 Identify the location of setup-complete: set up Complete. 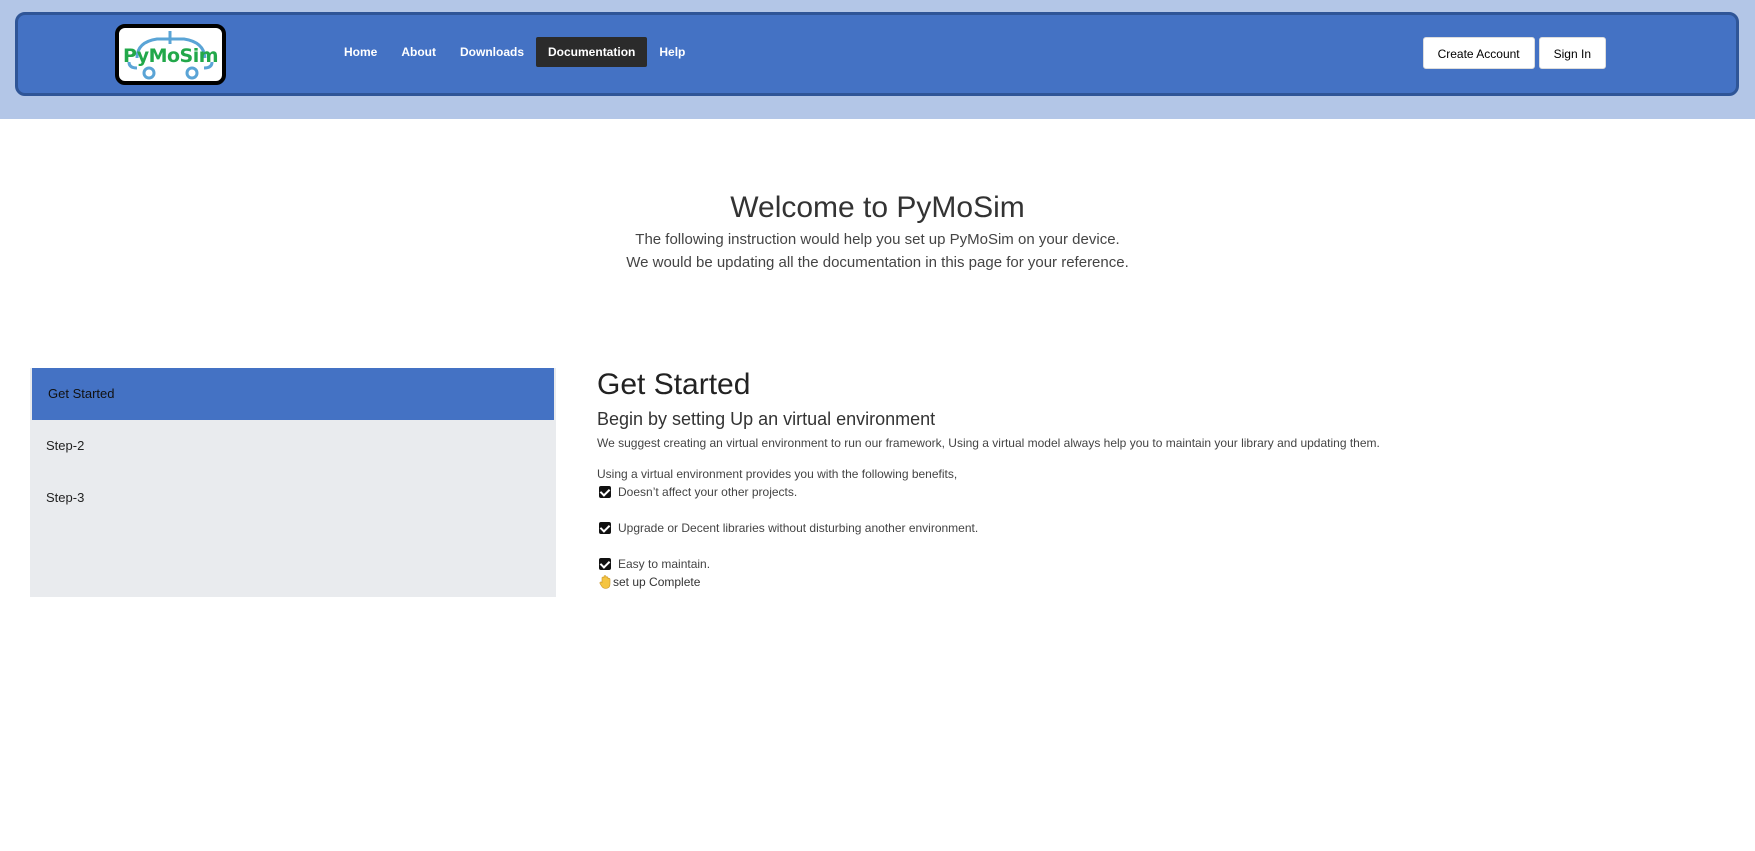
(1097, 582).